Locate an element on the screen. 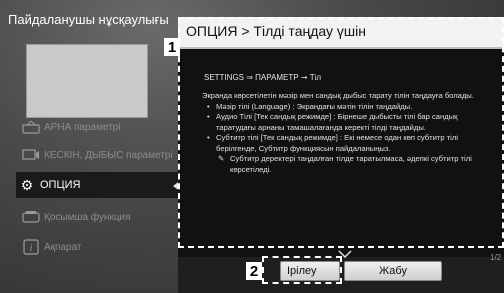 The height and width of the screenshot is (293, 504). svg-text: i is located at coordinates (31, 248).